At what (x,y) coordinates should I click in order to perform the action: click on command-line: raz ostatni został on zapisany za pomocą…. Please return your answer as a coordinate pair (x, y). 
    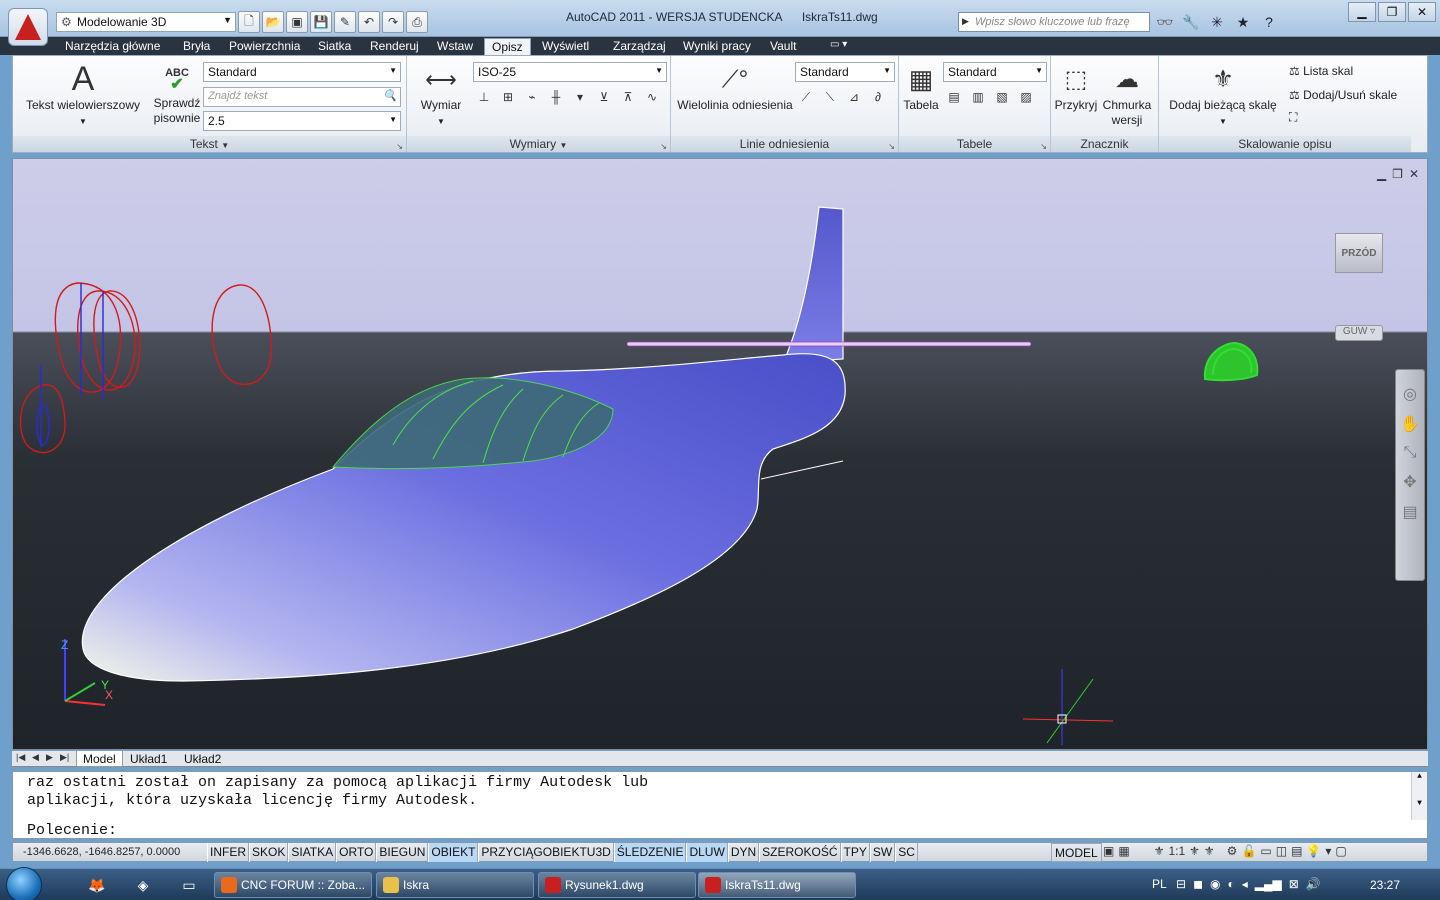
    Looking at the image, I should click on (720, 805).